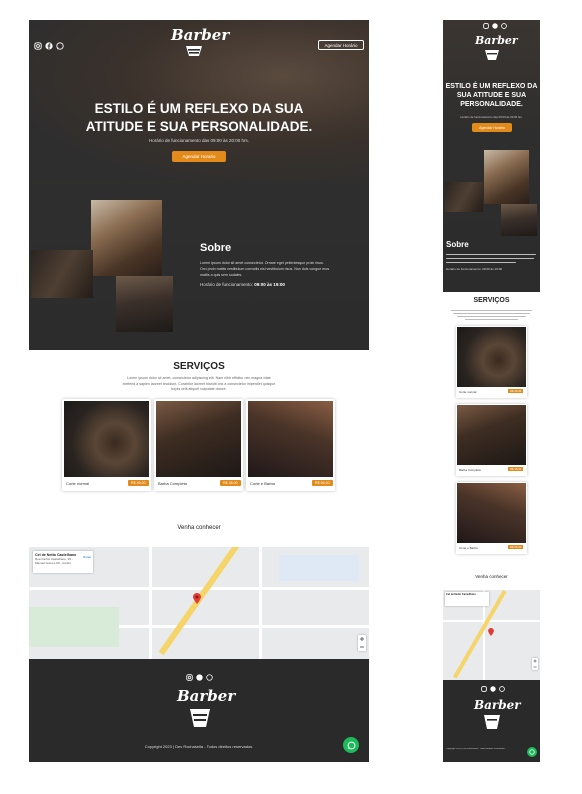 This screenshot has width=582, height=794. What do you see at coordinates (199, 126) in the screenshot?
I see `hero-title-line2: ATITUDE E SUA PERSONALIDADE.` at bounding box center [199, 126].